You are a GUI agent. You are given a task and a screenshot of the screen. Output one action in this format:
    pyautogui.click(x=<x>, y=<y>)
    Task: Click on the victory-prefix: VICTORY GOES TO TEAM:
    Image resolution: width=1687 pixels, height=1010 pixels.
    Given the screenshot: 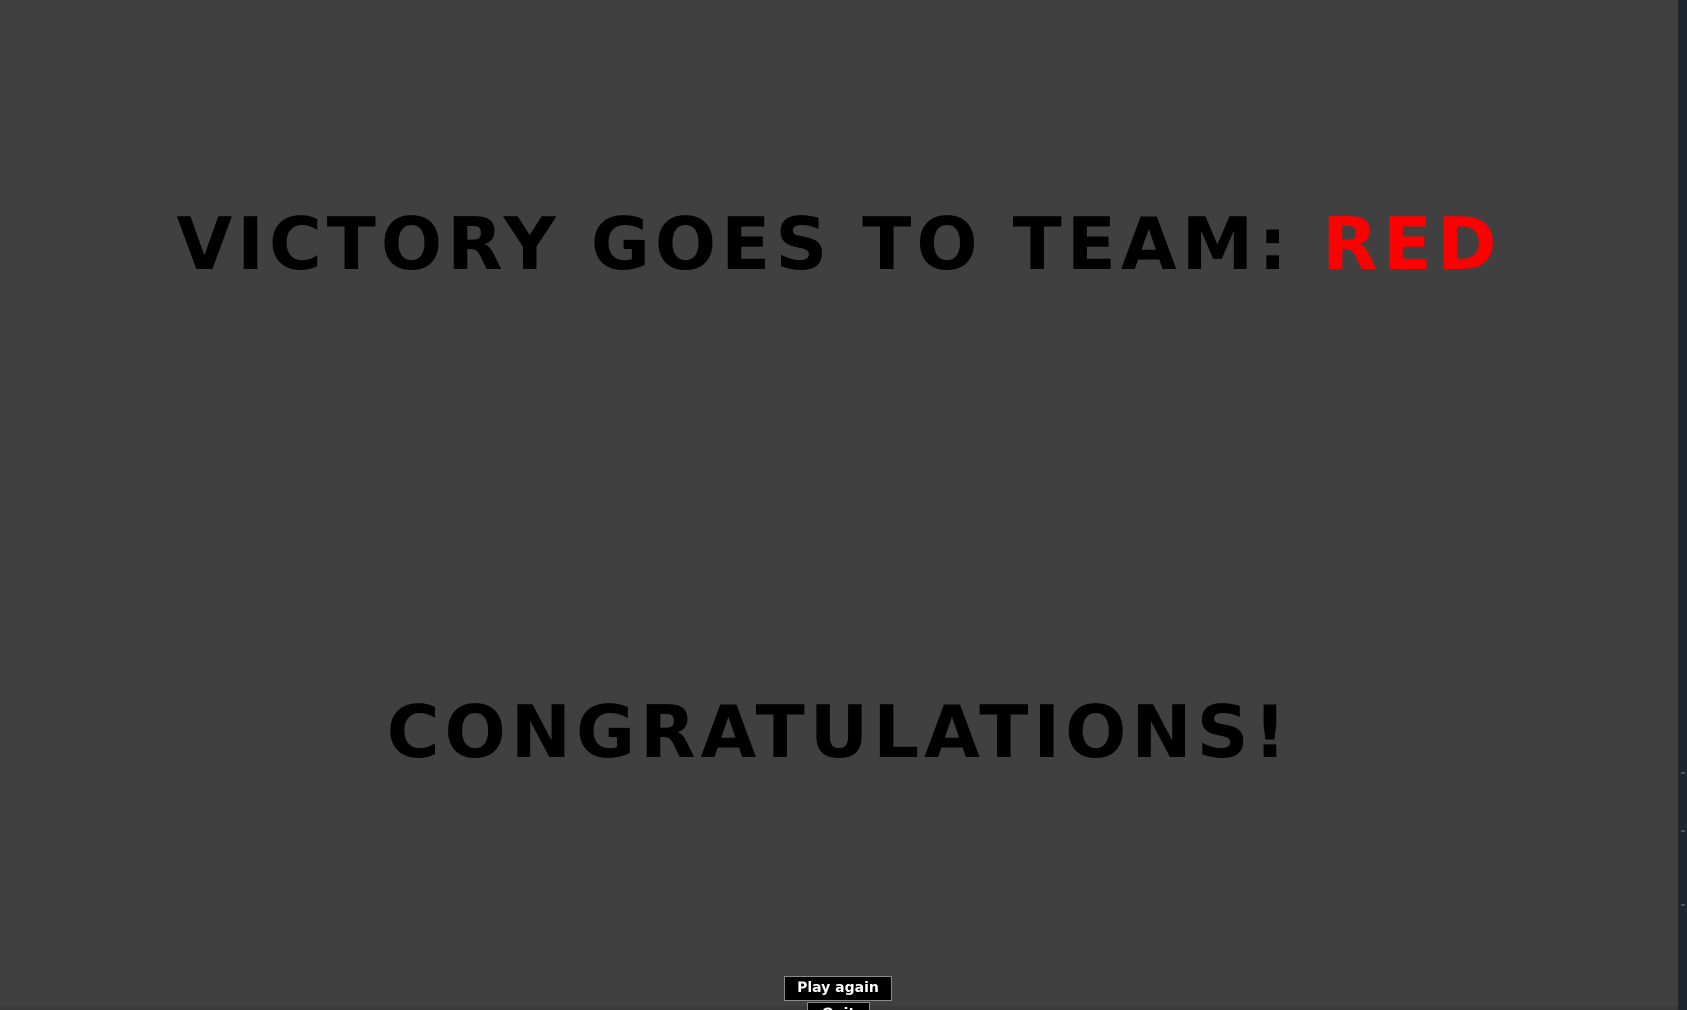 What is the action you would take?
    pyautogui.click(x=749, y=244)
    